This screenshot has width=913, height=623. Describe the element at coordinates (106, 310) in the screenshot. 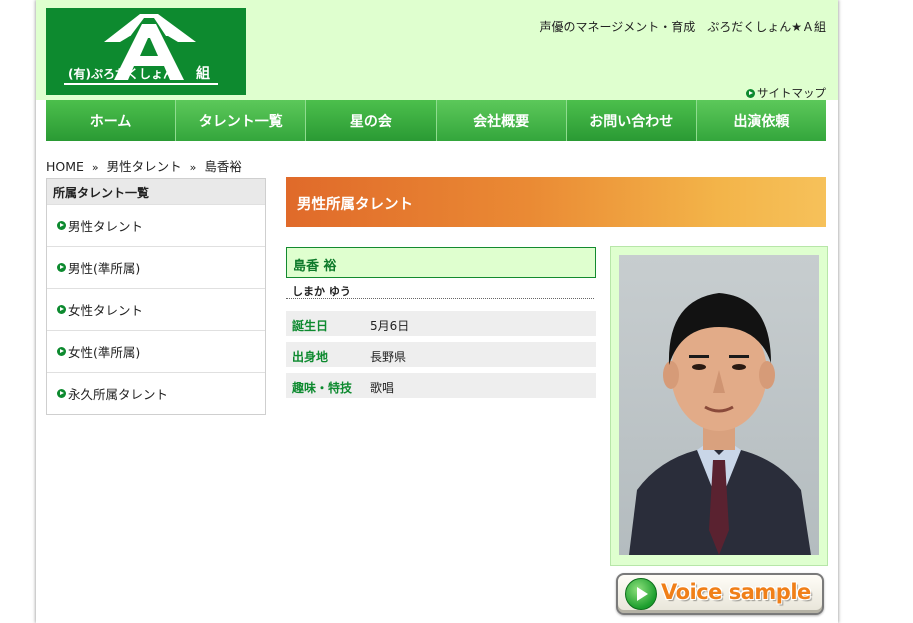

I see `sidebar-item-label: 女性タレント` at that location.